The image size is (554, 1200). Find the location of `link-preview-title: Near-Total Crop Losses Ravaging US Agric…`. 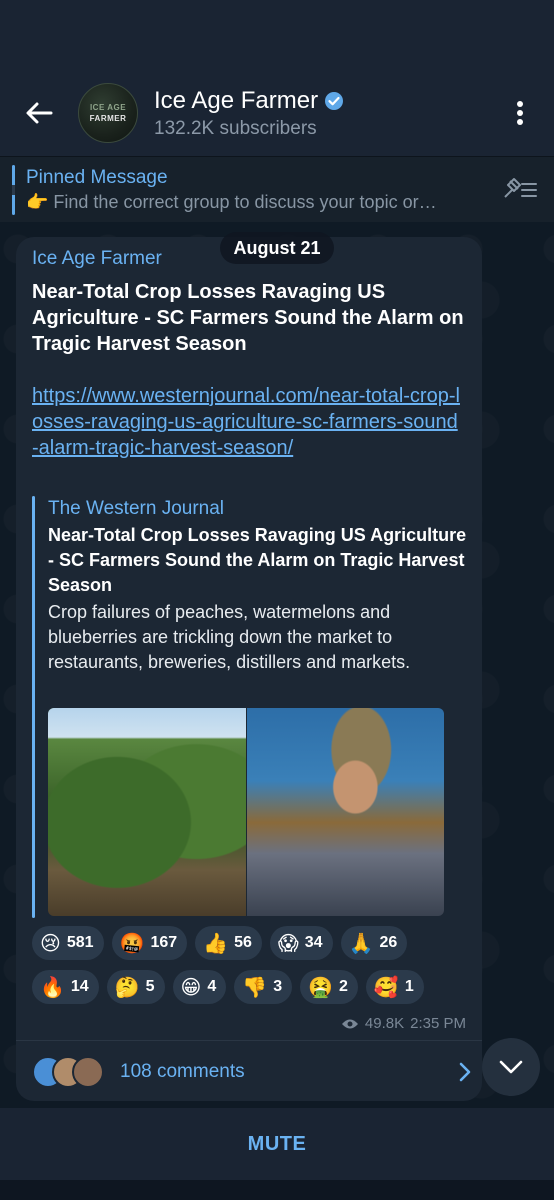

link-preview-title: Near-Total Crop Losses Ravaging US Agric… is located at coordinates (257, 560).